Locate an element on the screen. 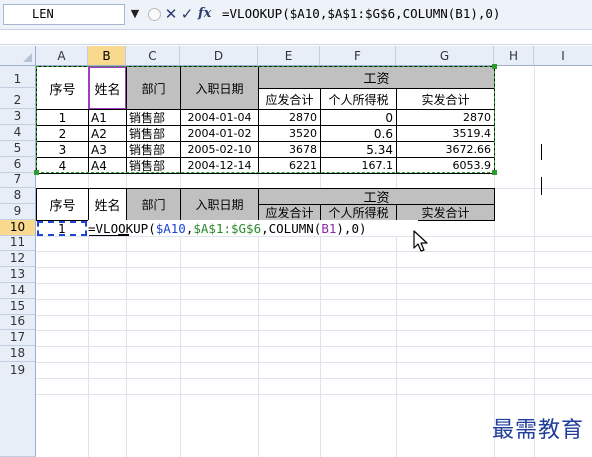 The width and height of the screenshot is (592, 457). row-header-18: 18 is located at coordinates (18, 354).